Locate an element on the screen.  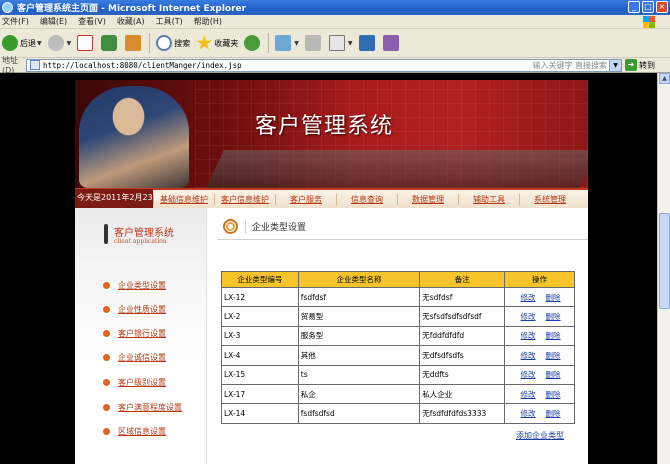
cell-name: fsdfdsf is located at coordinates (359, 297).